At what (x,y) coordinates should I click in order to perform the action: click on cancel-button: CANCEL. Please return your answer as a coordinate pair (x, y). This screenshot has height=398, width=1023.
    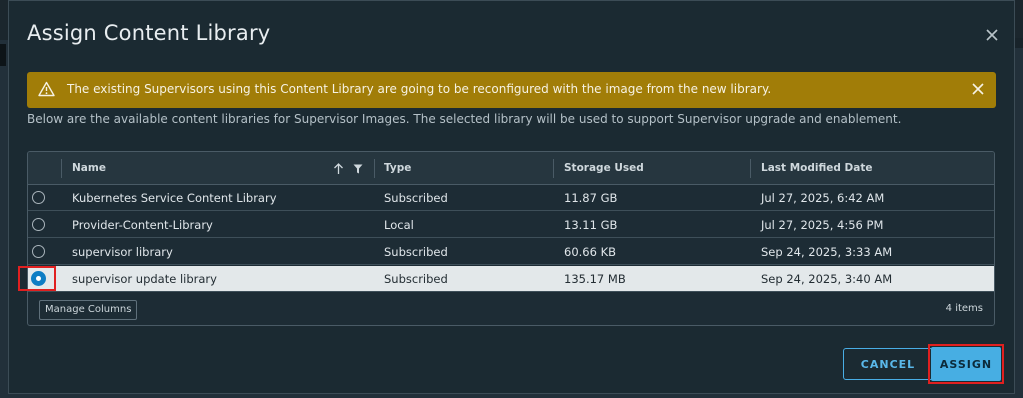
    Looking at the image, I should click on (888, 364).